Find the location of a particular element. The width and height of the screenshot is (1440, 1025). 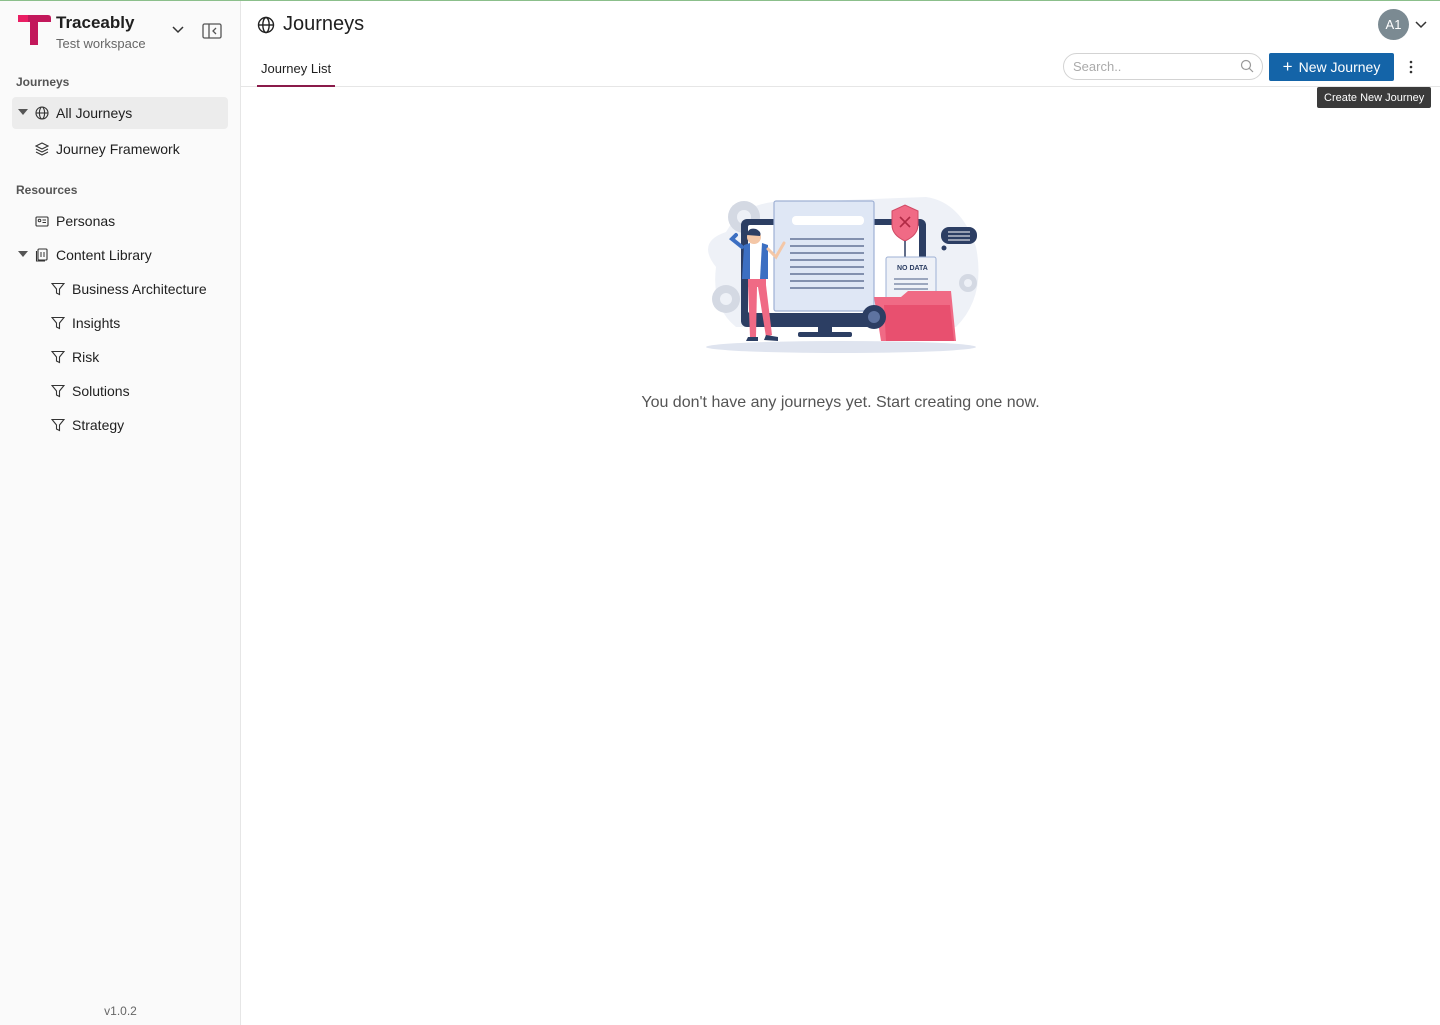

sidebar-item-solutions: Solutions is located at coordinates (120, 391).